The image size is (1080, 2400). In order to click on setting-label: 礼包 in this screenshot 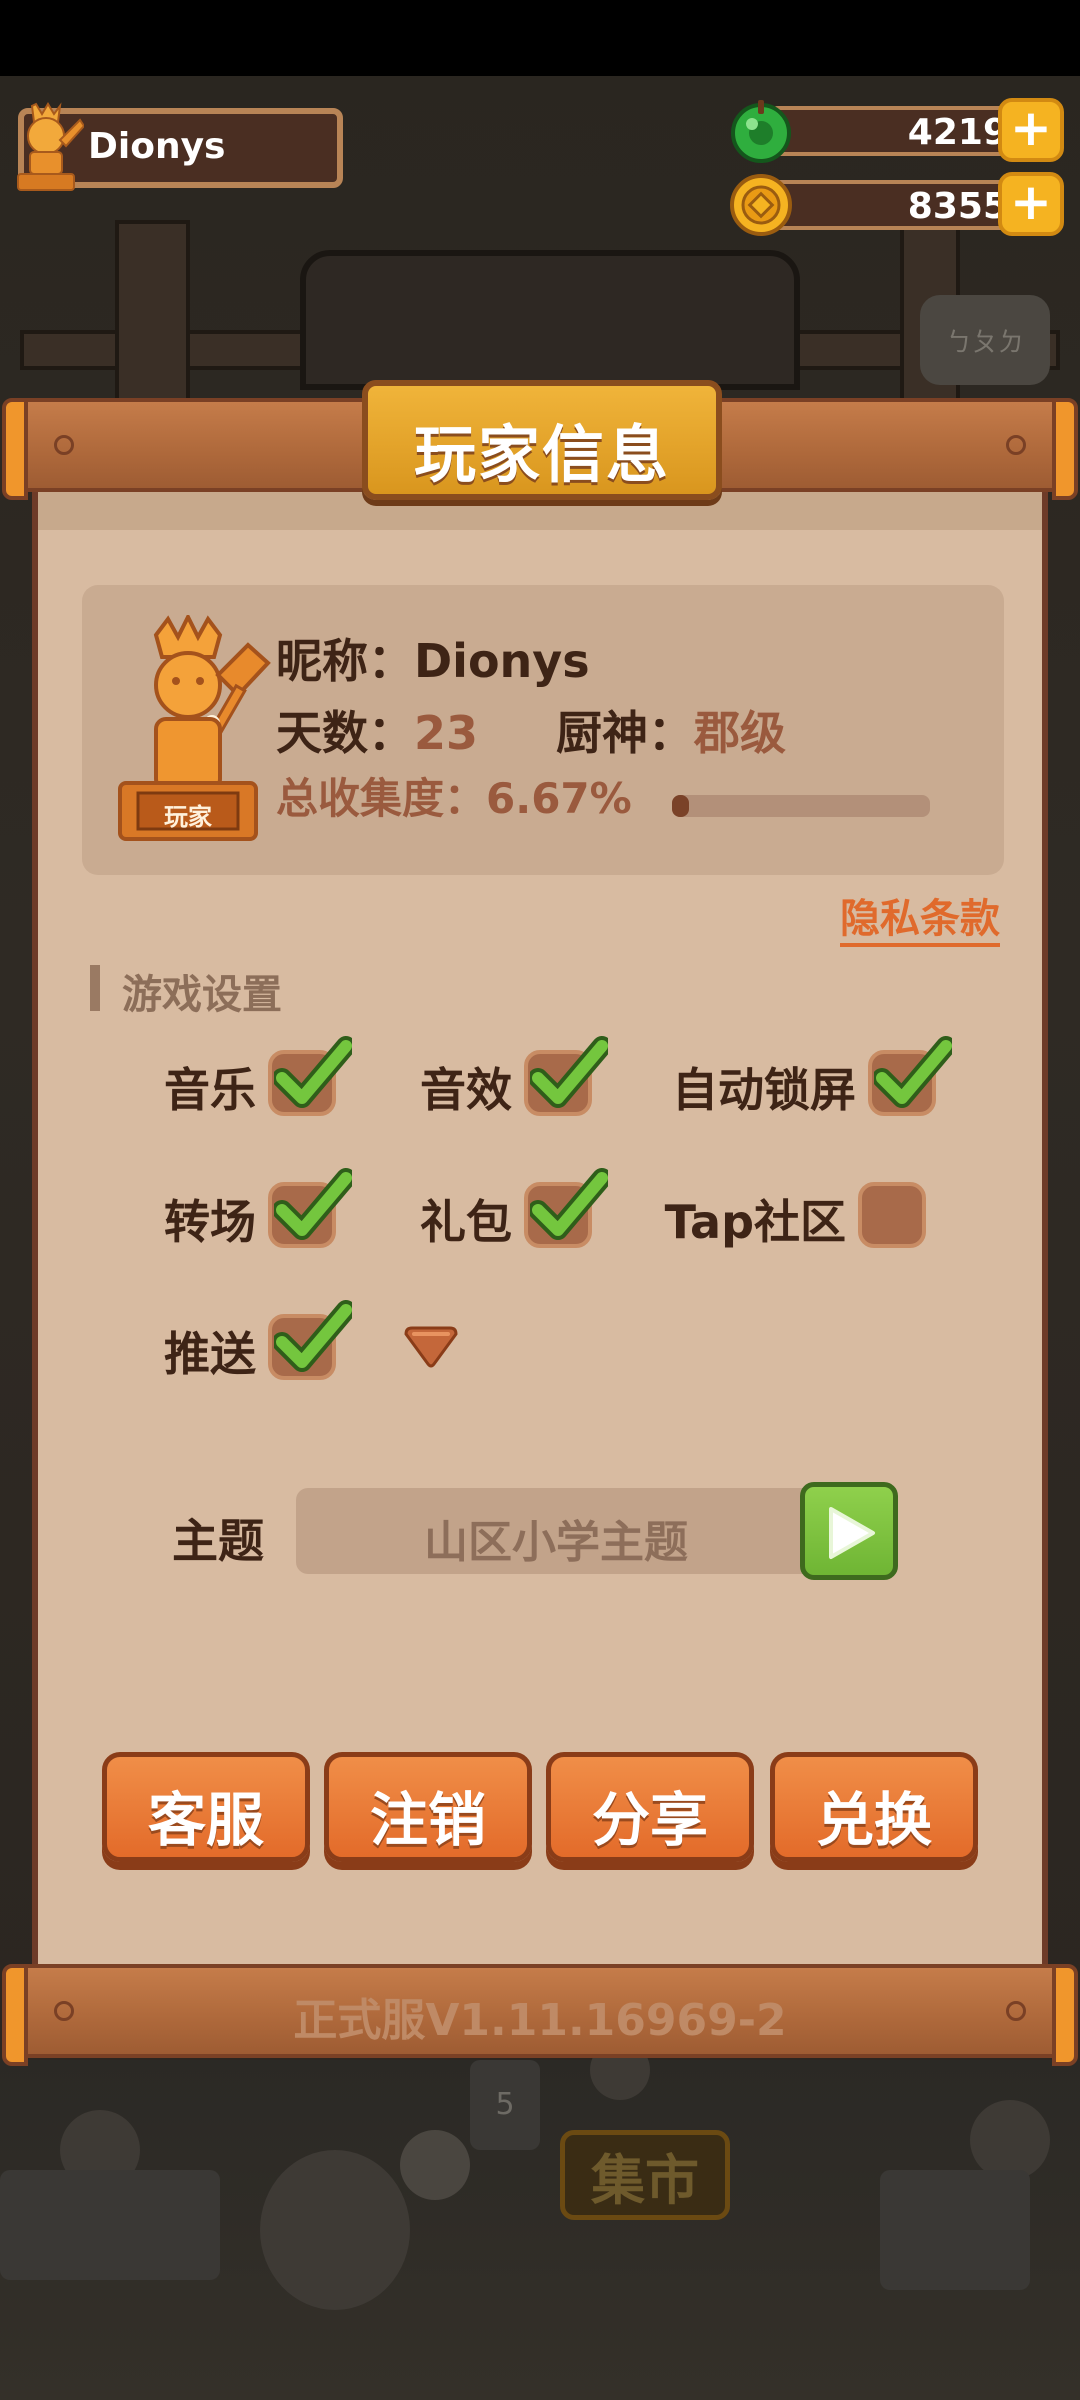, I will do `click(466, 1222)`.